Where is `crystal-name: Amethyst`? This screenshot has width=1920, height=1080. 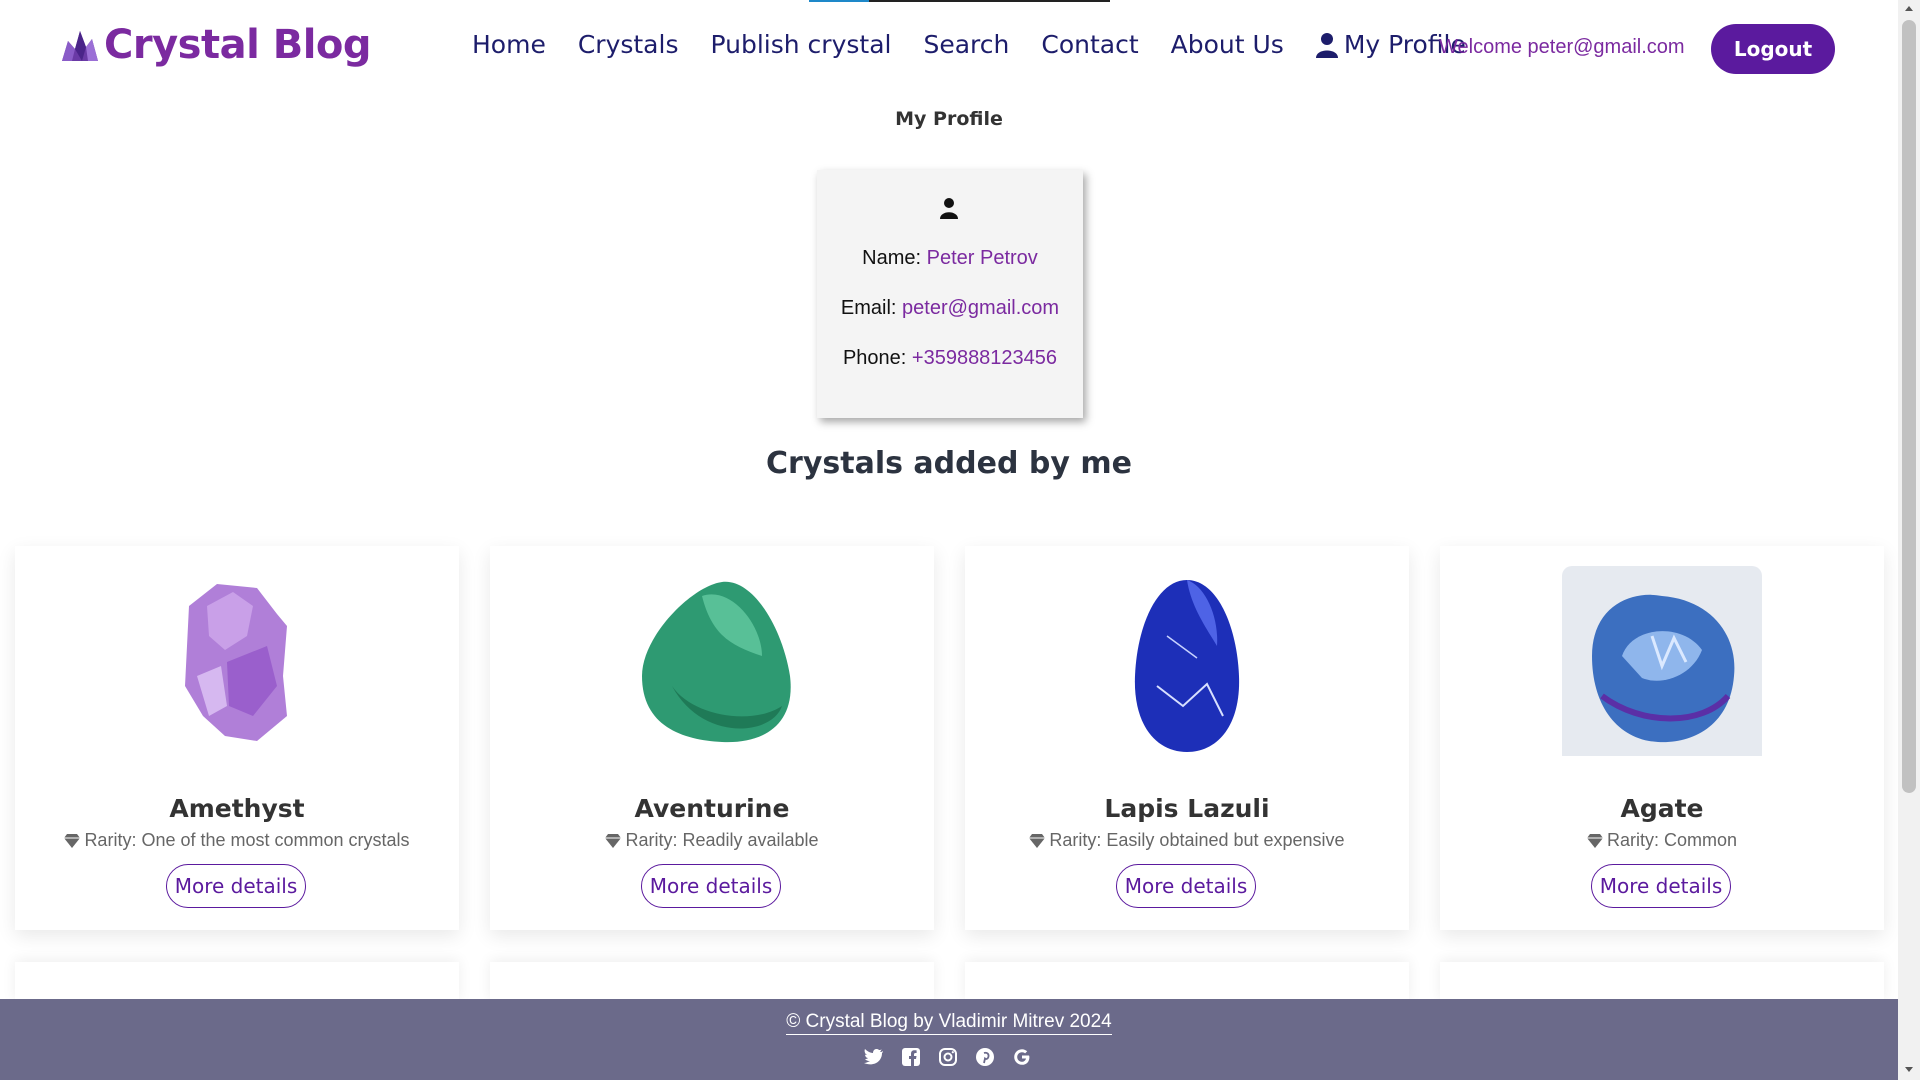
crystal-name: Amethyst is located at coordinates (237, 808).